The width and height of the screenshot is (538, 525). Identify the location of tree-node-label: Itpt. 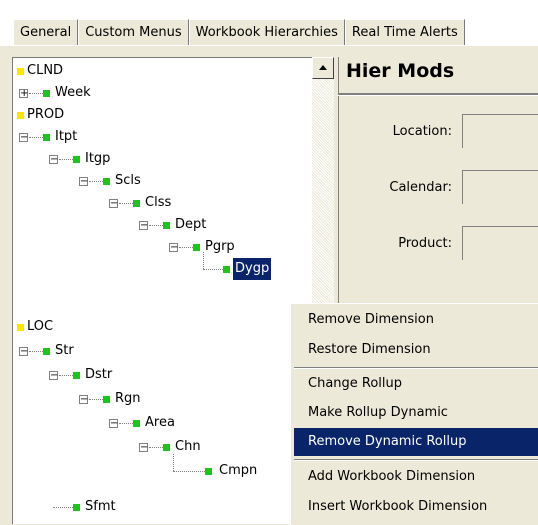
(66, 136).